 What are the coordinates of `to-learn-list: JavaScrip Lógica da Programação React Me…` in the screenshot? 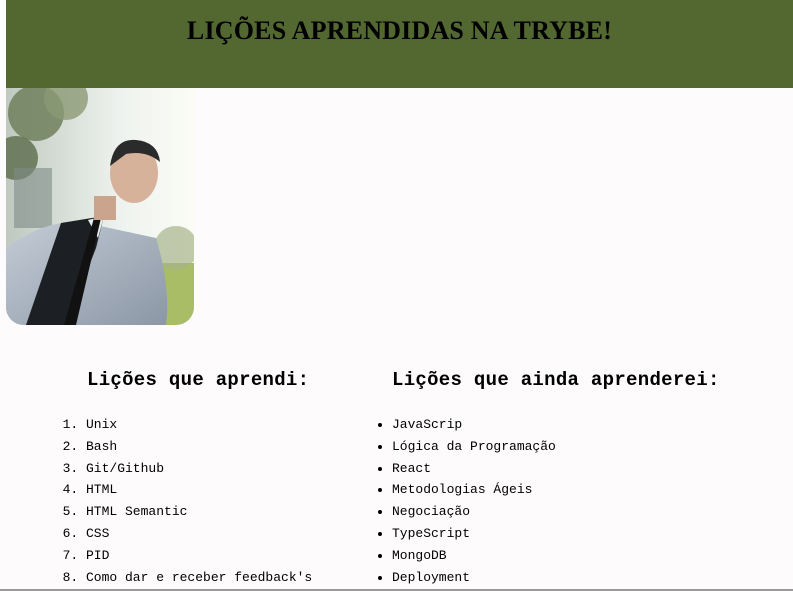 It's located at (465, 501).